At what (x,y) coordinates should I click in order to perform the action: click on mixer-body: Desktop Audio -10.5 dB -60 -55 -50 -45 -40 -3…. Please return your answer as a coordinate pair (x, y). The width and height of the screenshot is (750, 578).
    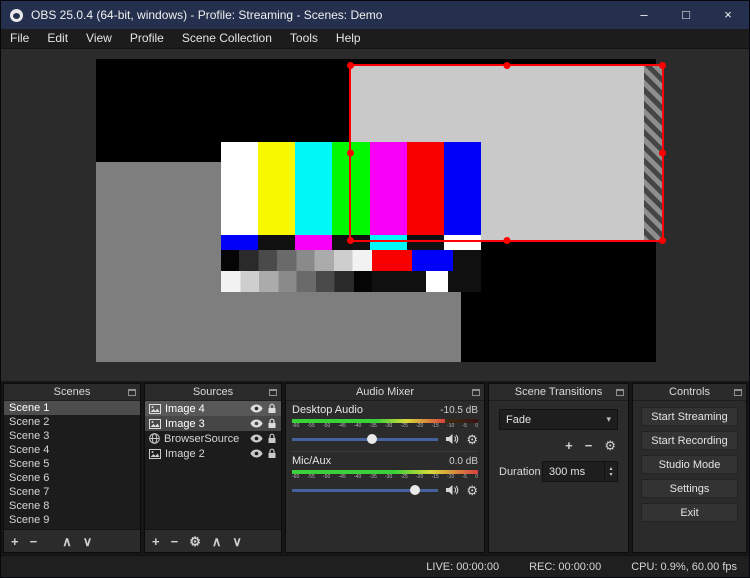
    Looking at the image, I should click on (385, 476).